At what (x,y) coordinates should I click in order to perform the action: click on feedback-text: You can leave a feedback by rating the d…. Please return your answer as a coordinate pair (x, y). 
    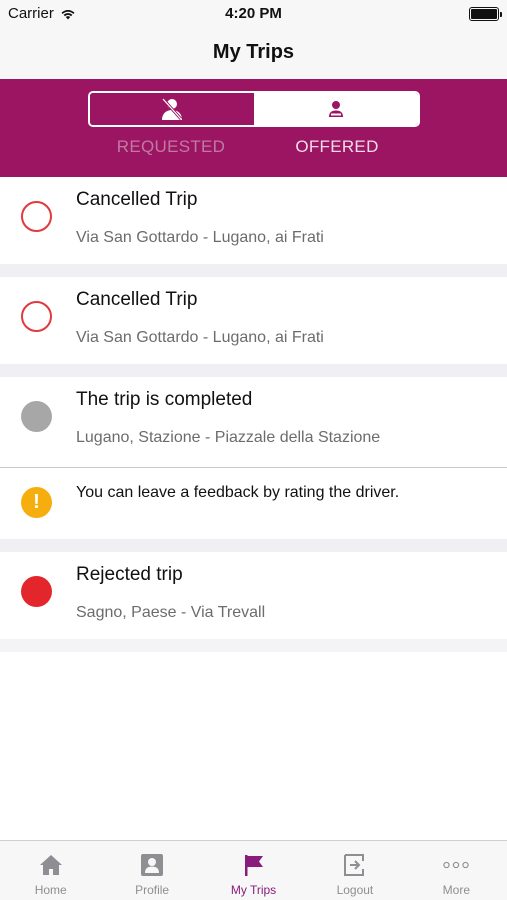
    Looking at the image, I should click on (238, 492).